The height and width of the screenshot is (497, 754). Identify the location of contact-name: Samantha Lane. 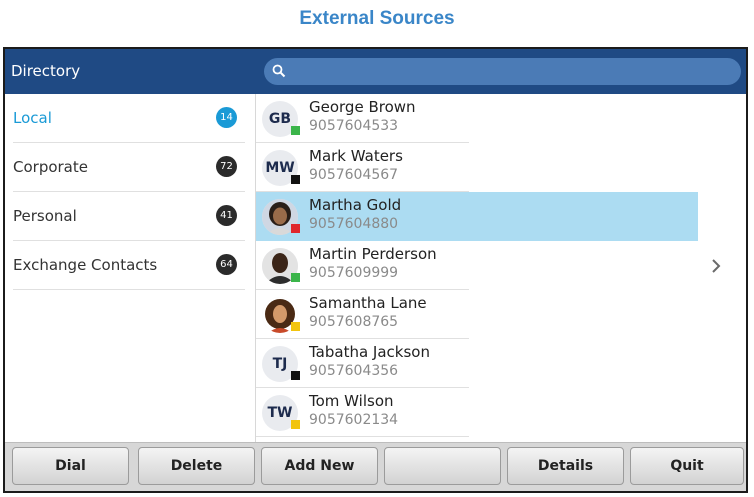
(368, 303).